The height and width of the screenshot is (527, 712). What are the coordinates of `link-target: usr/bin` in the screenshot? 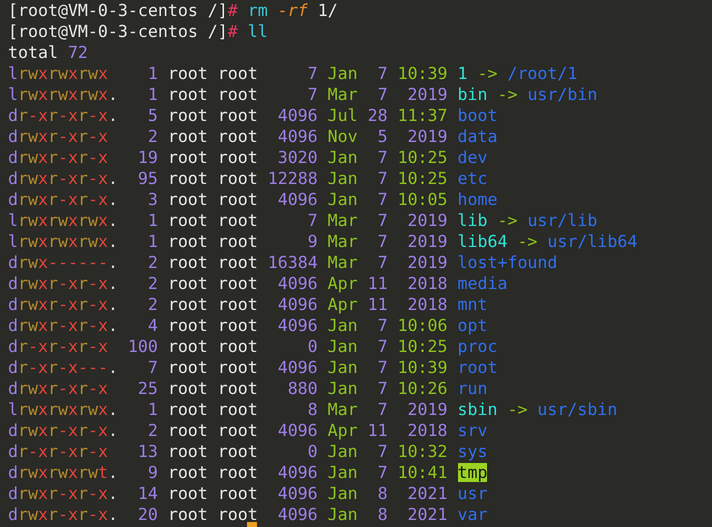 It's located at (562, 94).